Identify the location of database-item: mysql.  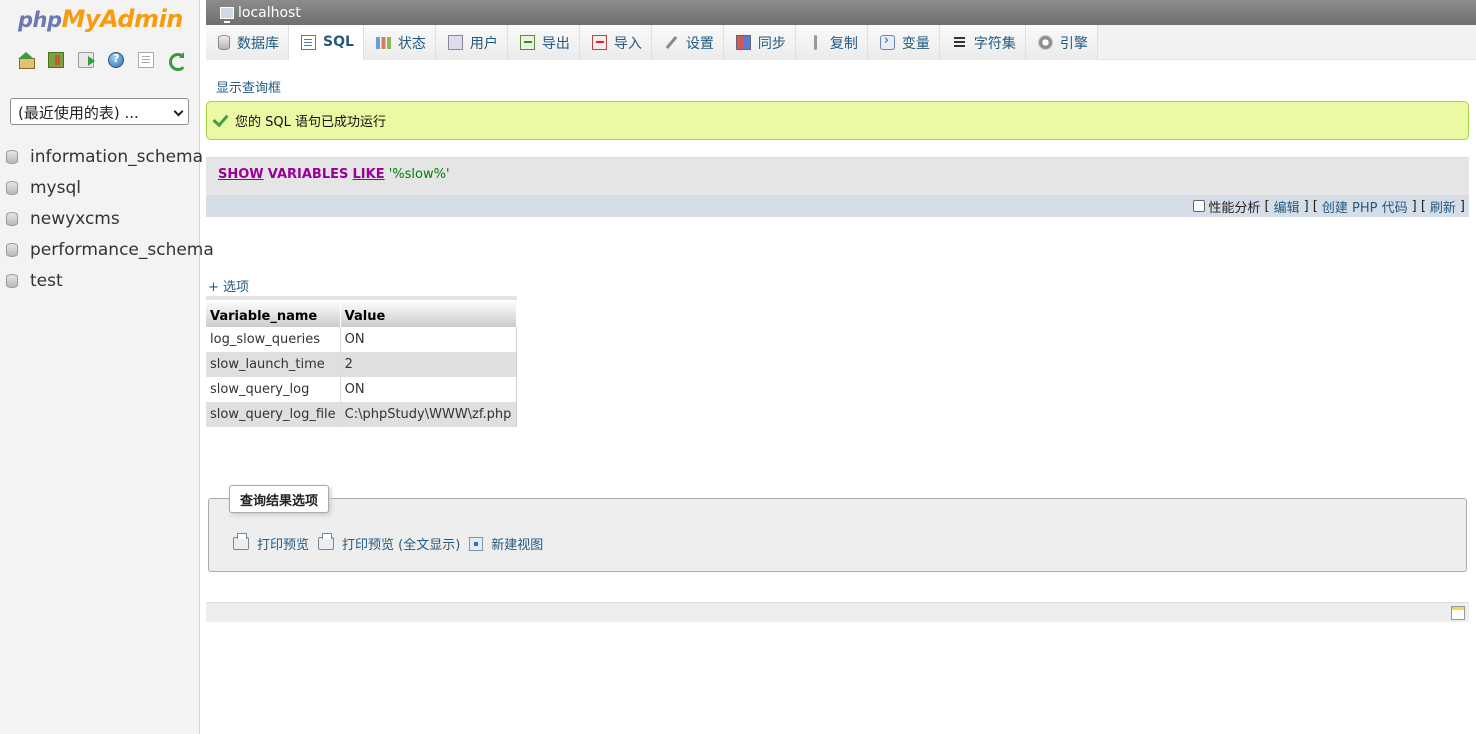
(110, 187).